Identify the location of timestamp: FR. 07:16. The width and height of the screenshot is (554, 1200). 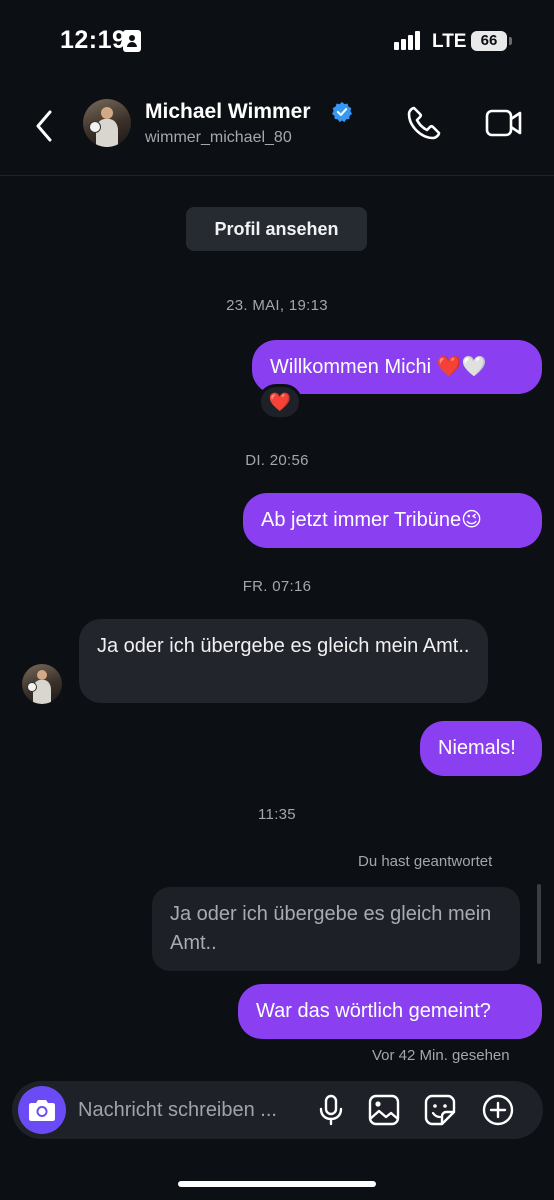
(277, 586).